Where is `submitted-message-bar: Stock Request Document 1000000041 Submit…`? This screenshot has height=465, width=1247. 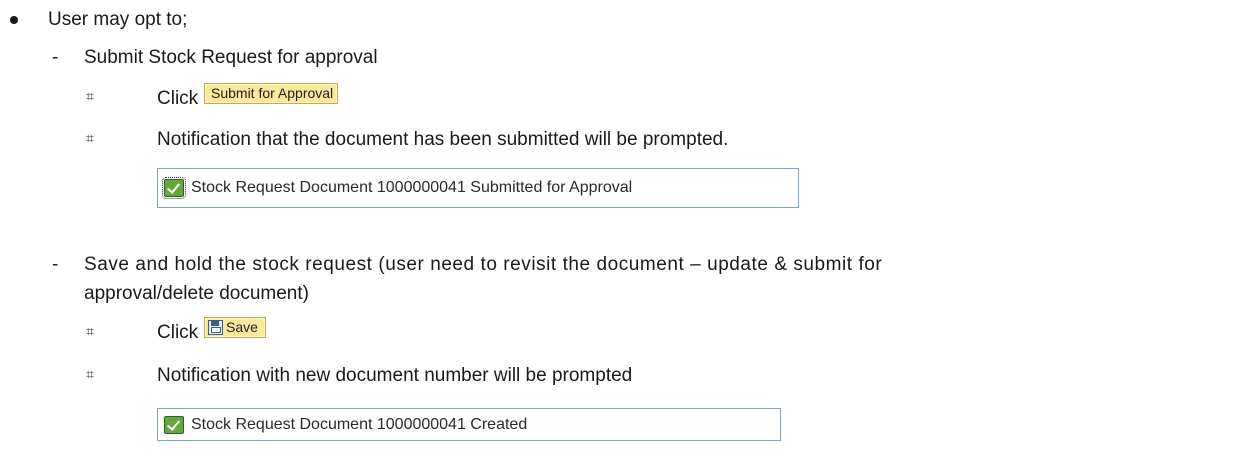 submitted-message-bar: Stock Request Document 1000000041 Submit… is located at coordinates (478, 188).